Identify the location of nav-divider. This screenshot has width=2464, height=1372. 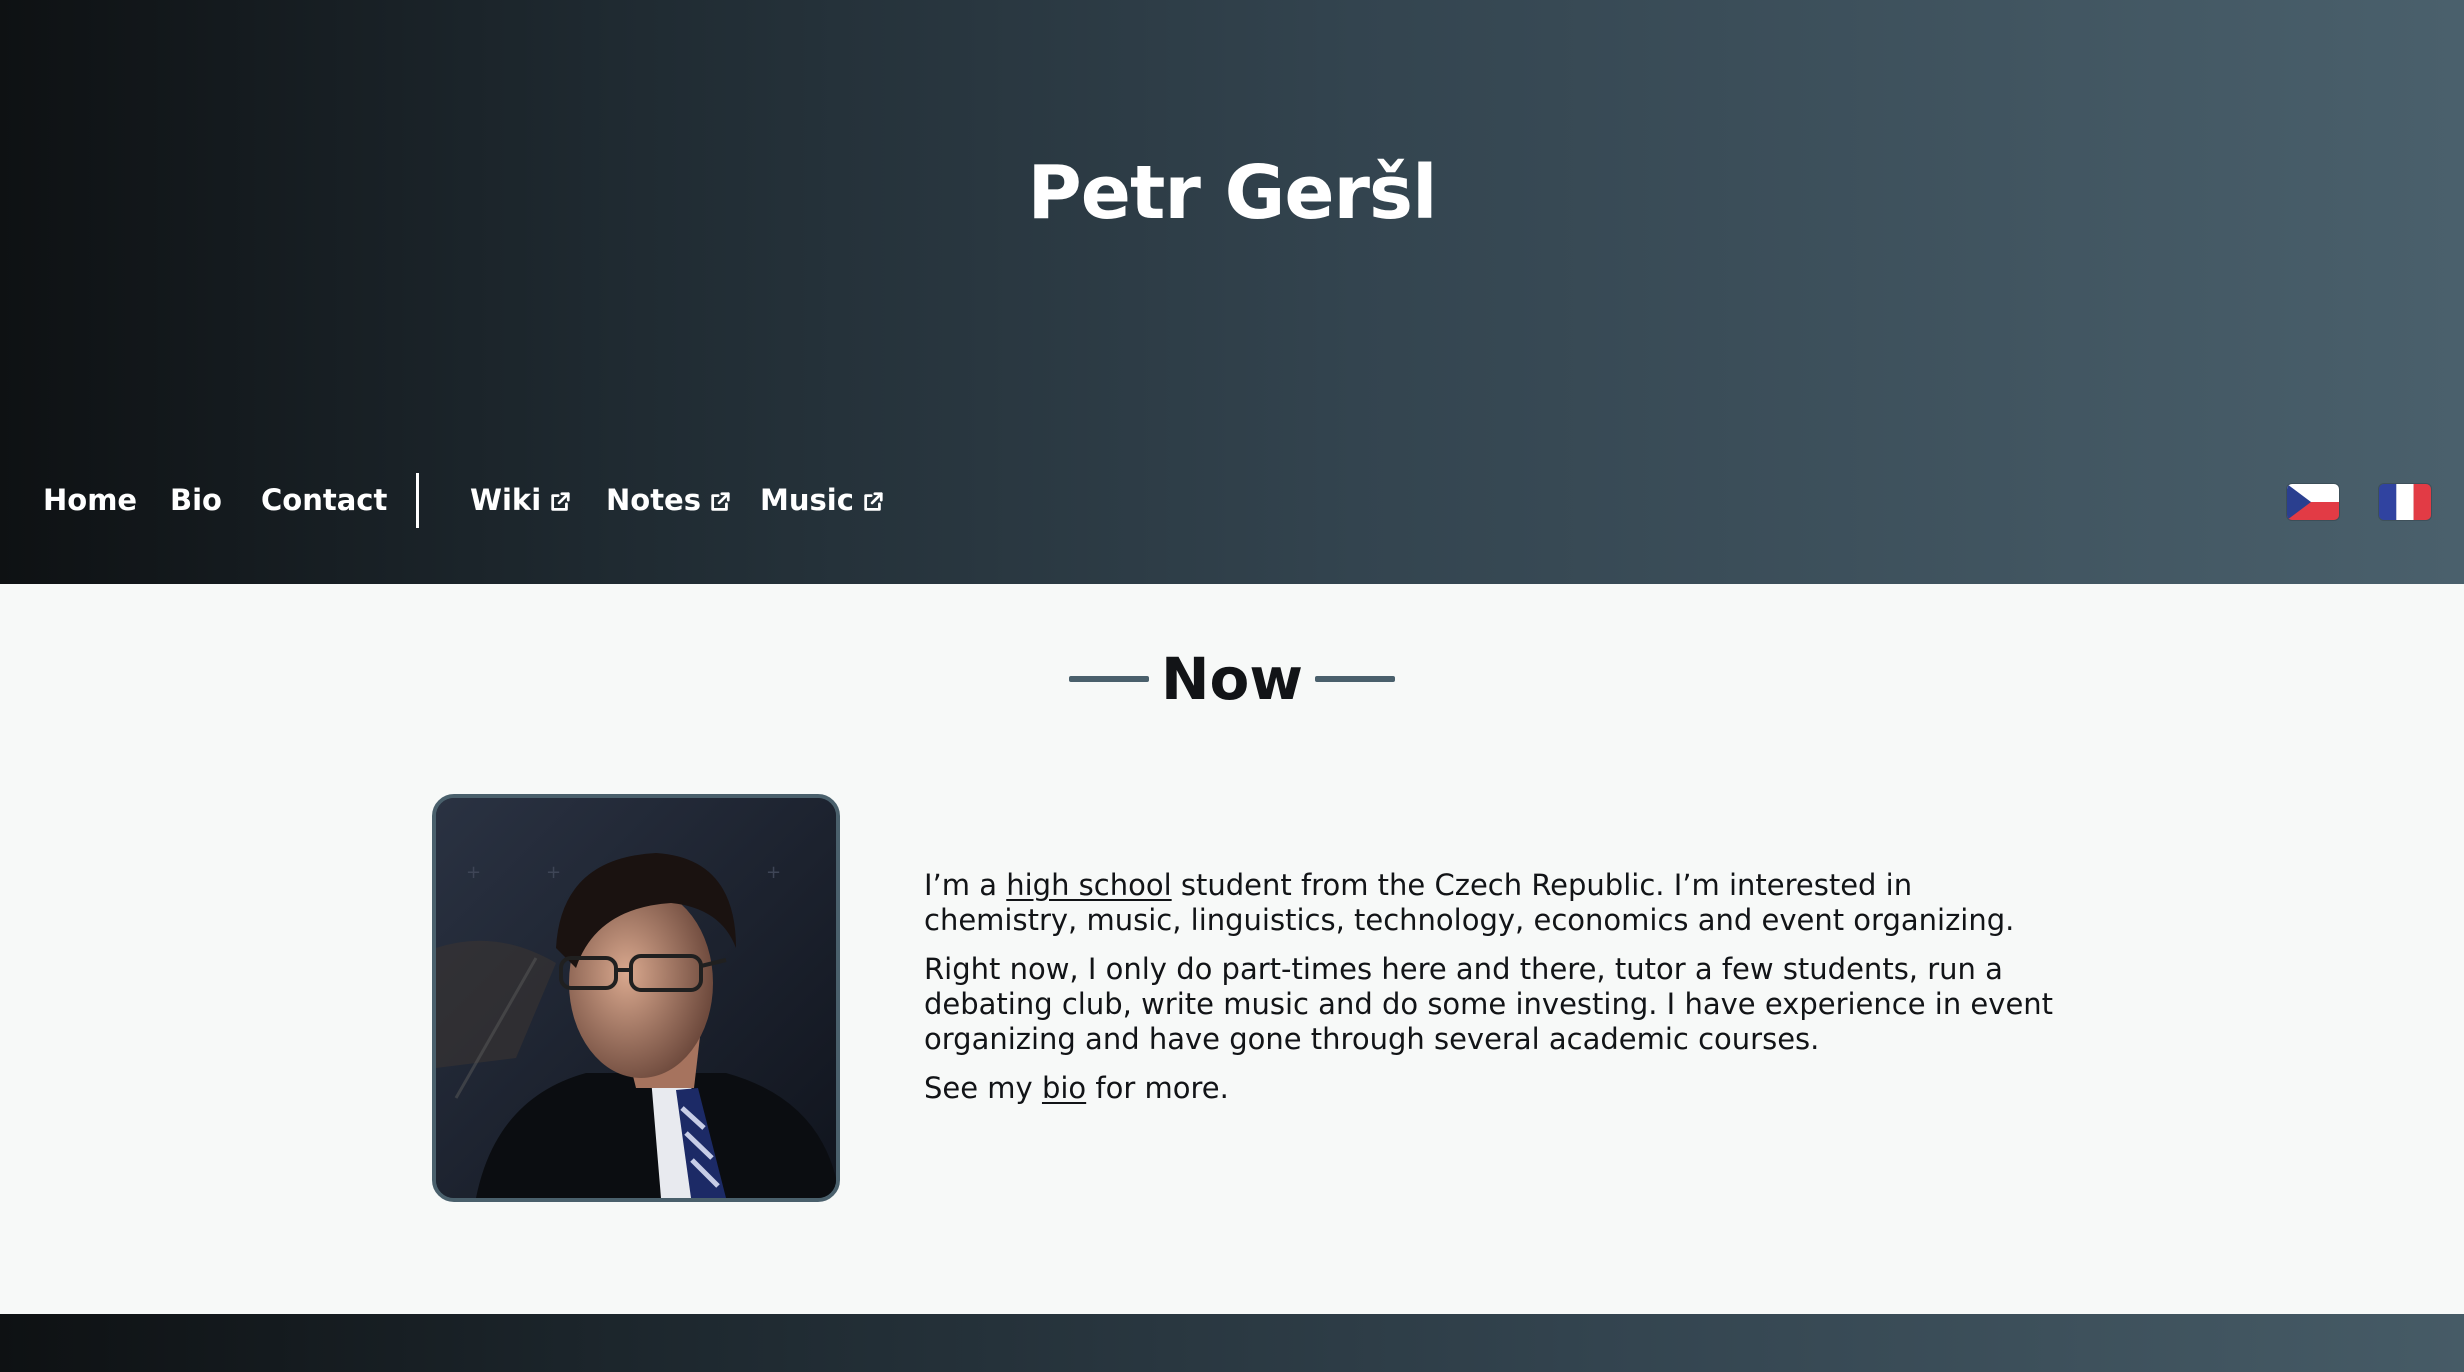
(417, 500).